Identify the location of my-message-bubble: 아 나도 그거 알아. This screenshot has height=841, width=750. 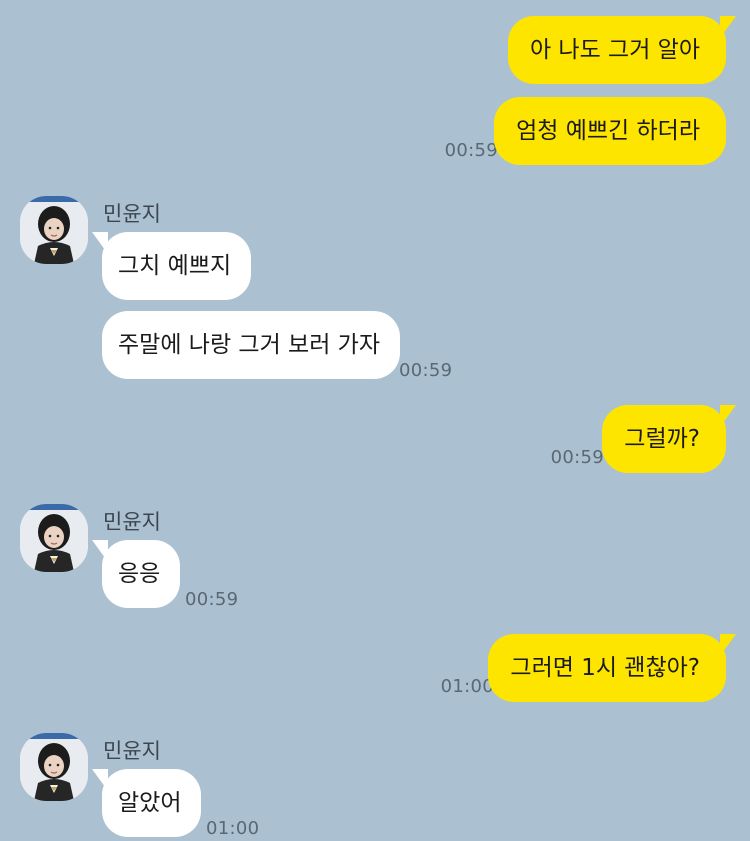
(621, 50).